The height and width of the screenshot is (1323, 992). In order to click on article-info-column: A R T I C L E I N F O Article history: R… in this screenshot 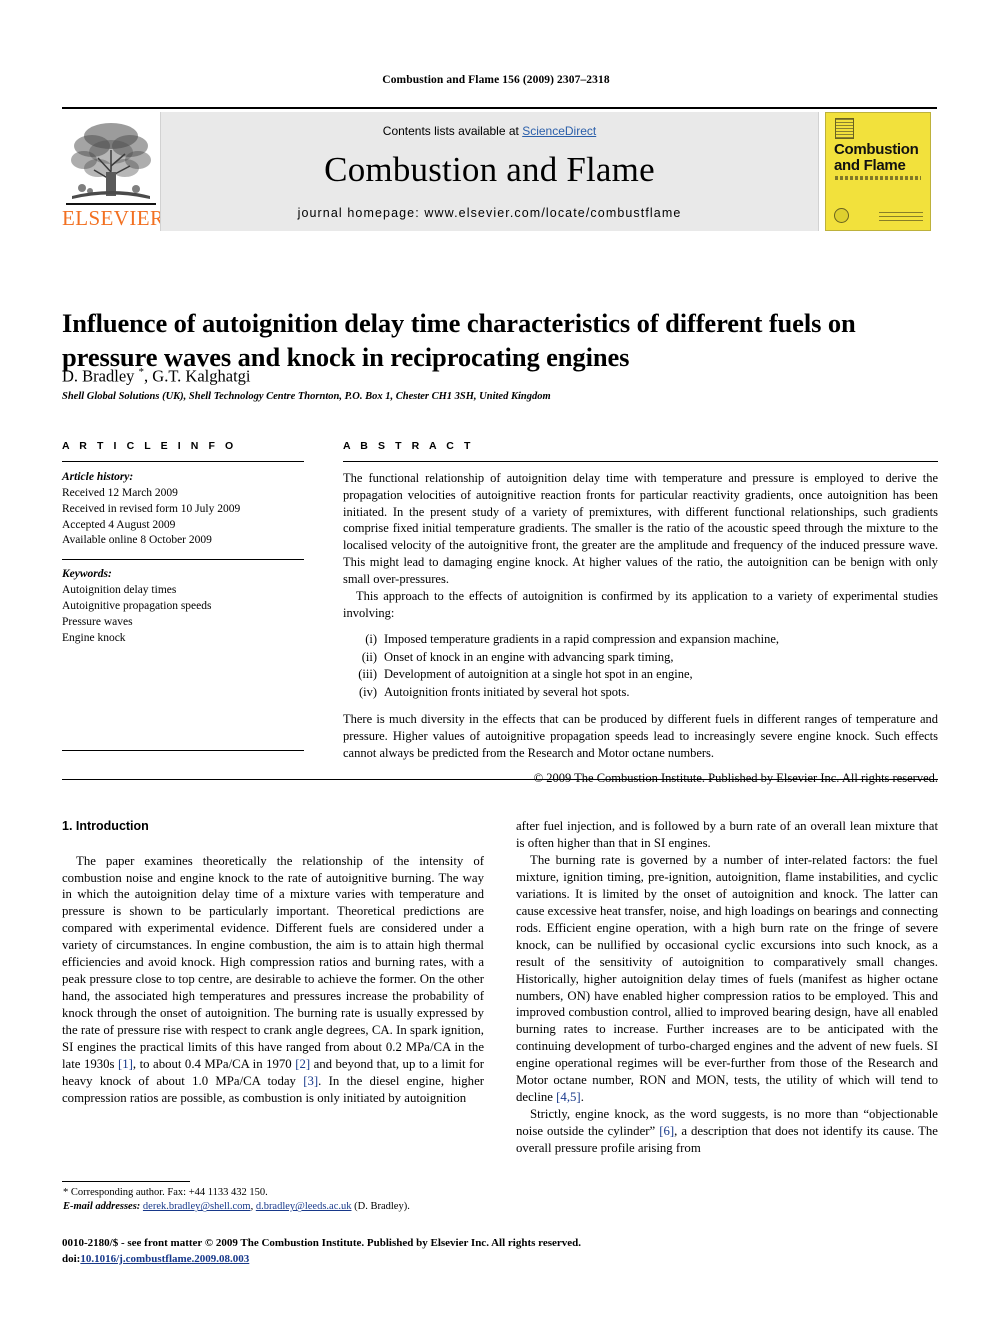, I will do `click(183, 543)`.